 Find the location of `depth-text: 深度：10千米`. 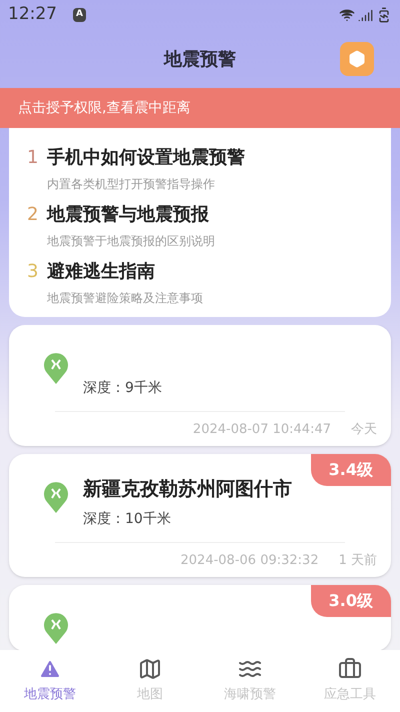

depth-text: 深度：10千米 is located at coordinates (127, 520).